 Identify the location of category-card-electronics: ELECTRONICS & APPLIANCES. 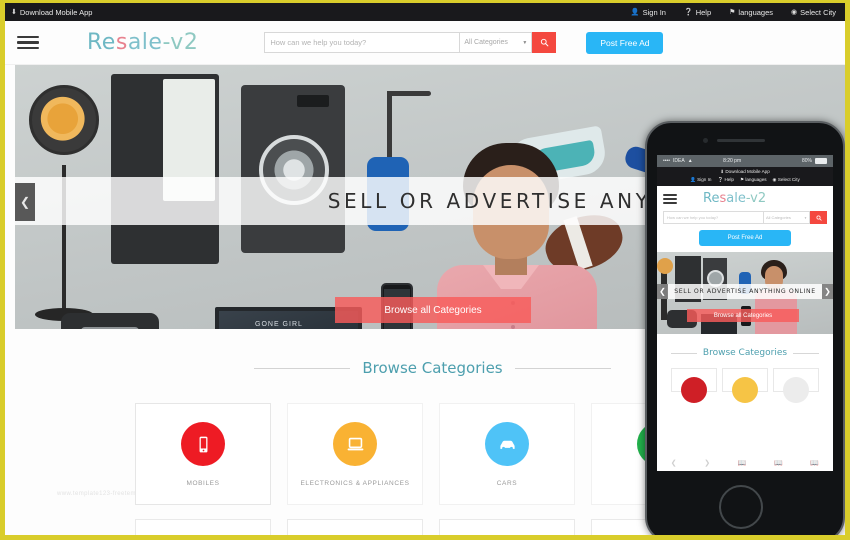
(355, 454).